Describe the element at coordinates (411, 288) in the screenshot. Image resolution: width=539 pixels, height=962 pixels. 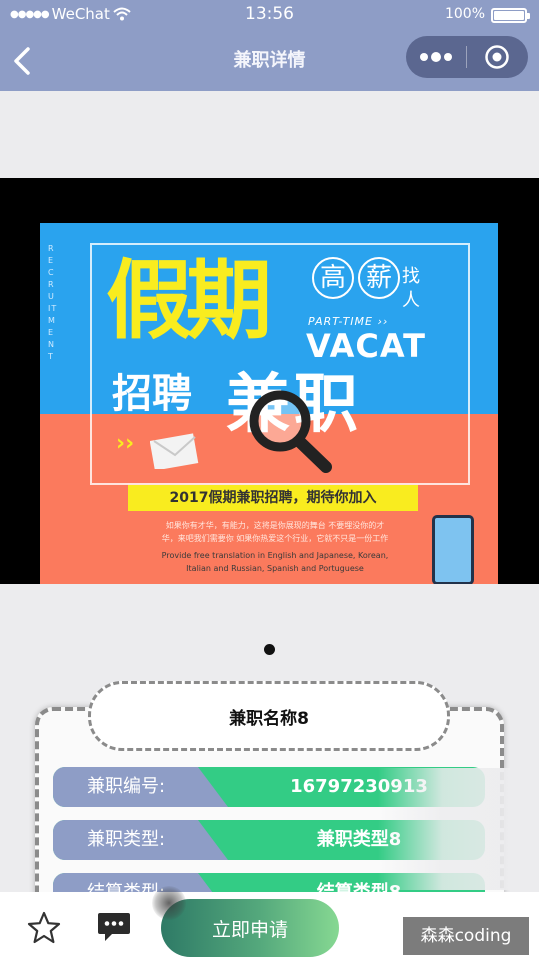
I see `poster-find-text: 找人` at that location.